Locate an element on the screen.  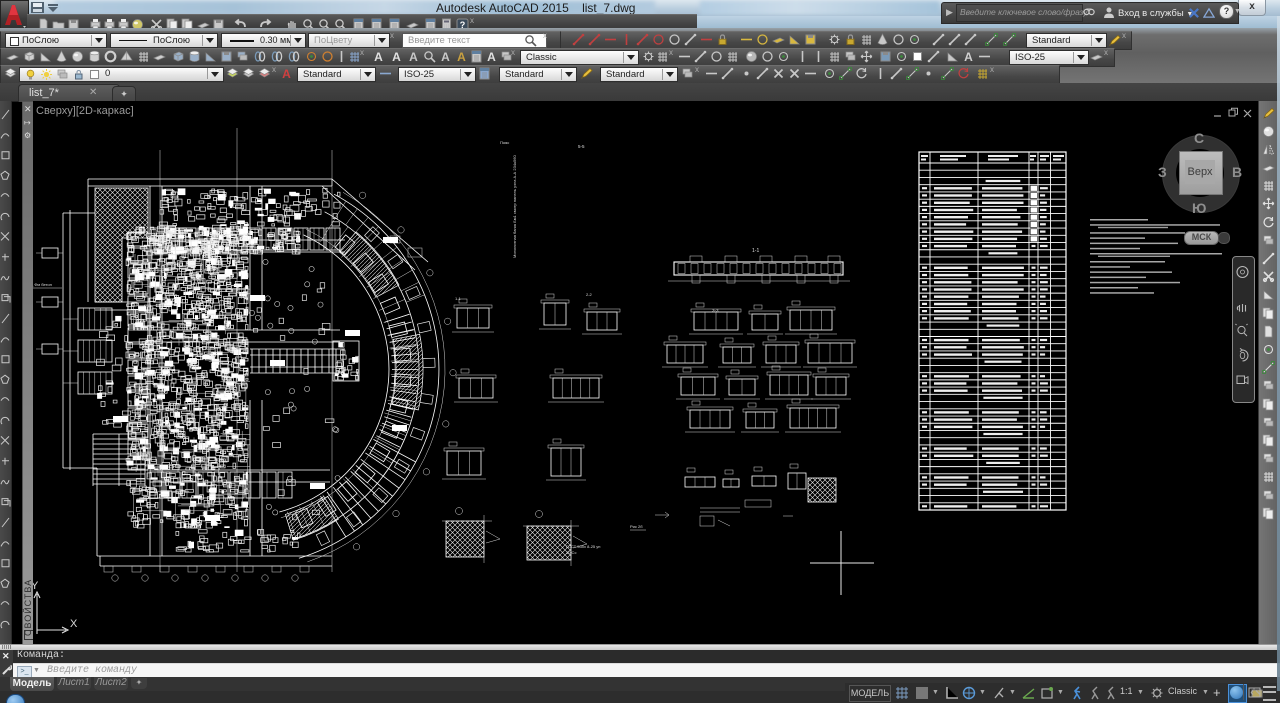
svg-text: Сверху][2D-каркас] is located at coordinates (85, 111).